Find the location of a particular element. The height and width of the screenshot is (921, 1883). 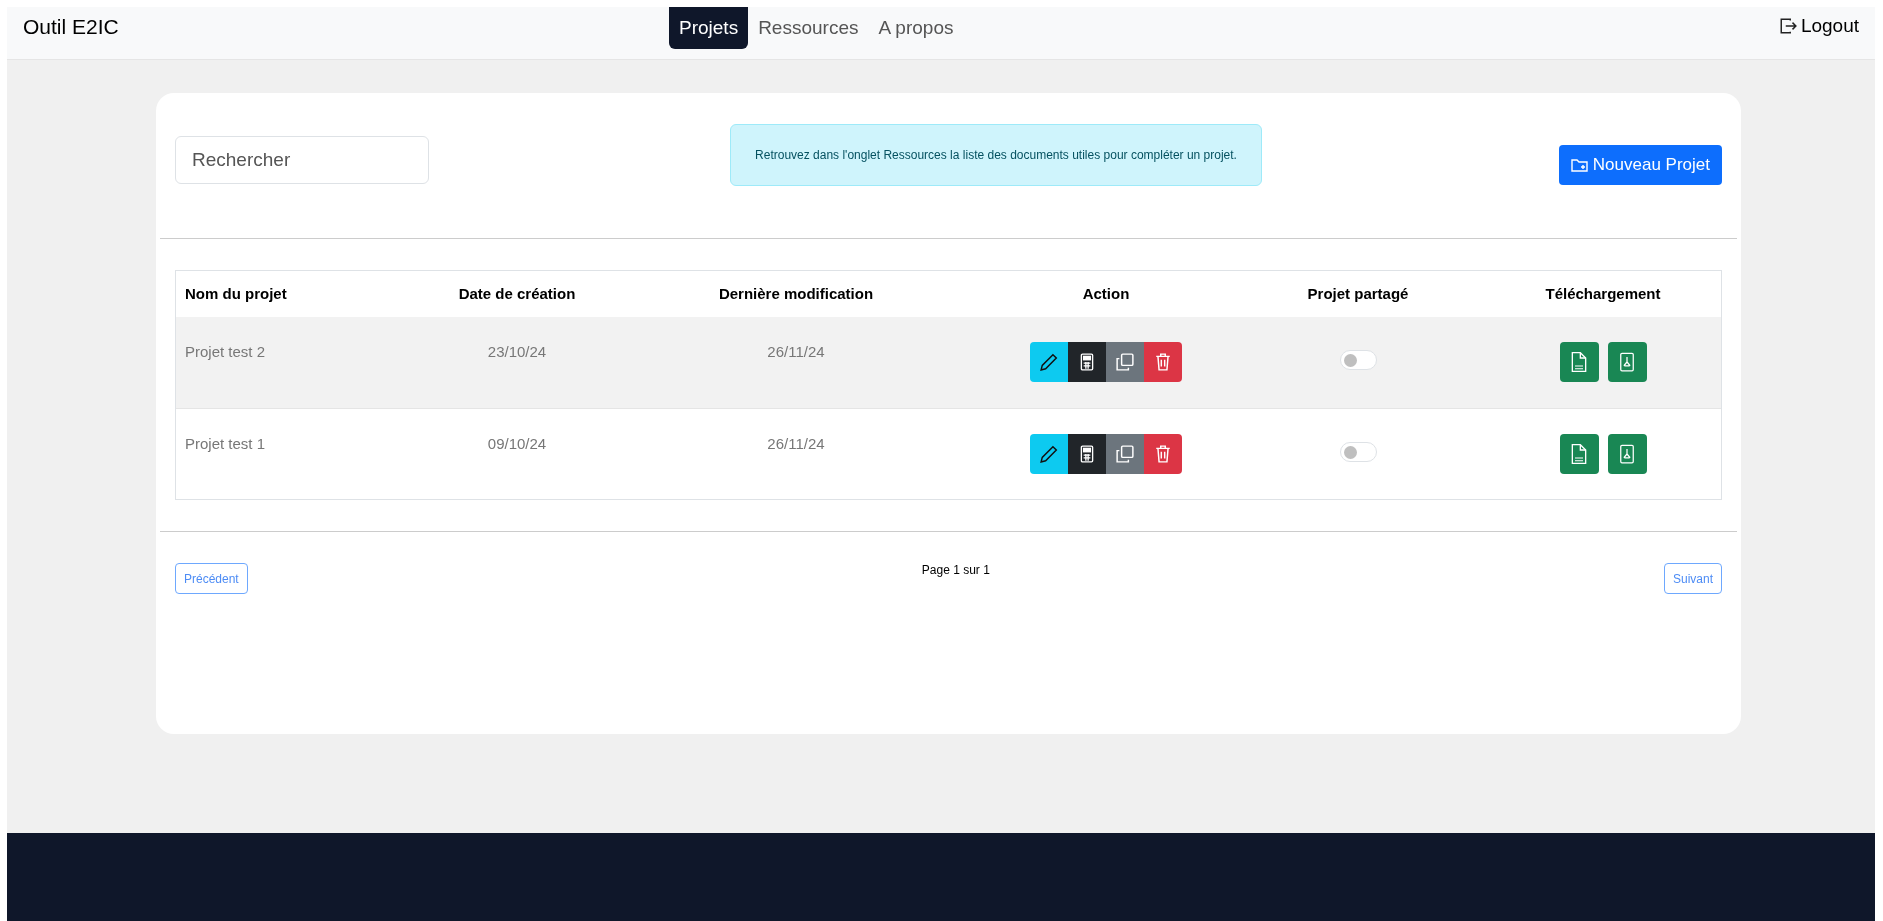

logout-button: Logout is located at coordinates (1818, 26).